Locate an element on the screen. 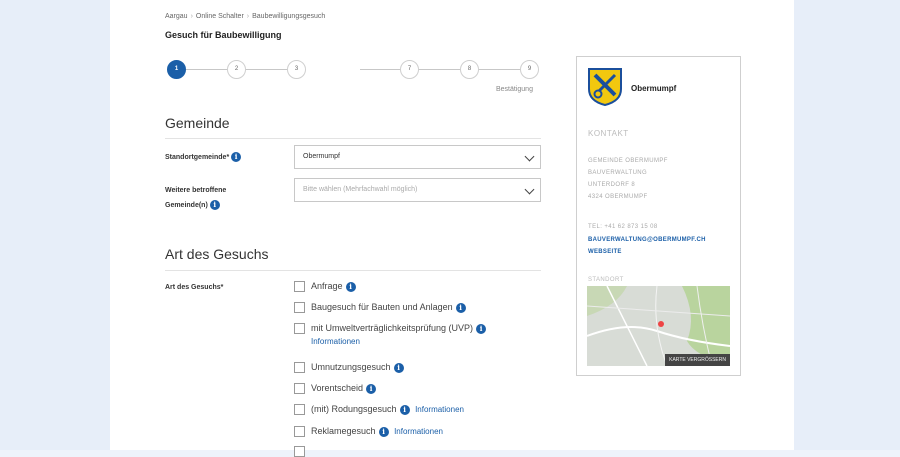 This screenshot has width=900, height=457. checkbox-option: Baugesuch für Bauten und Anlagen i is located at coordinates (380, 308).